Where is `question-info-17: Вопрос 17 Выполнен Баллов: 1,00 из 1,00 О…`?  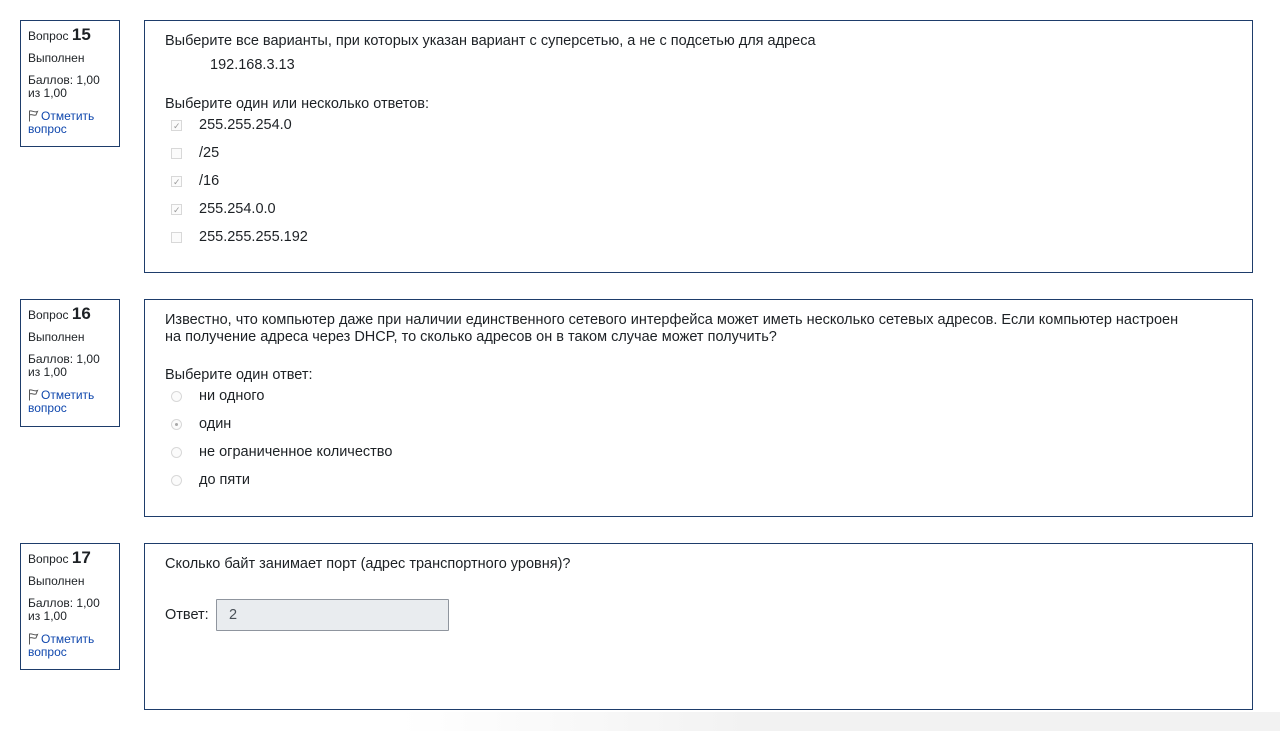
question-info-17: Вопрос 17 Выполнен Баллов: 1,00 из 1,00 О… is located at coordinates (70, 606).